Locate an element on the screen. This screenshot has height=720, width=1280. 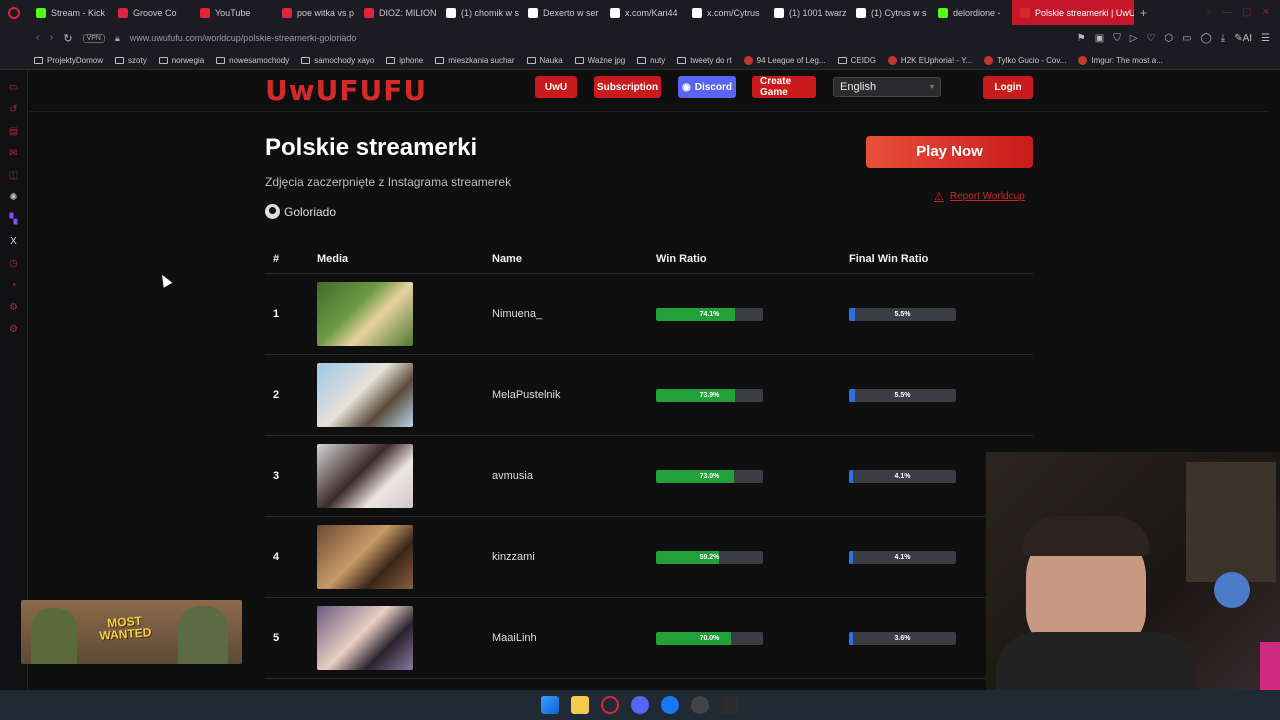
play-now-button: Play Now is located at coordinates (949, 152).